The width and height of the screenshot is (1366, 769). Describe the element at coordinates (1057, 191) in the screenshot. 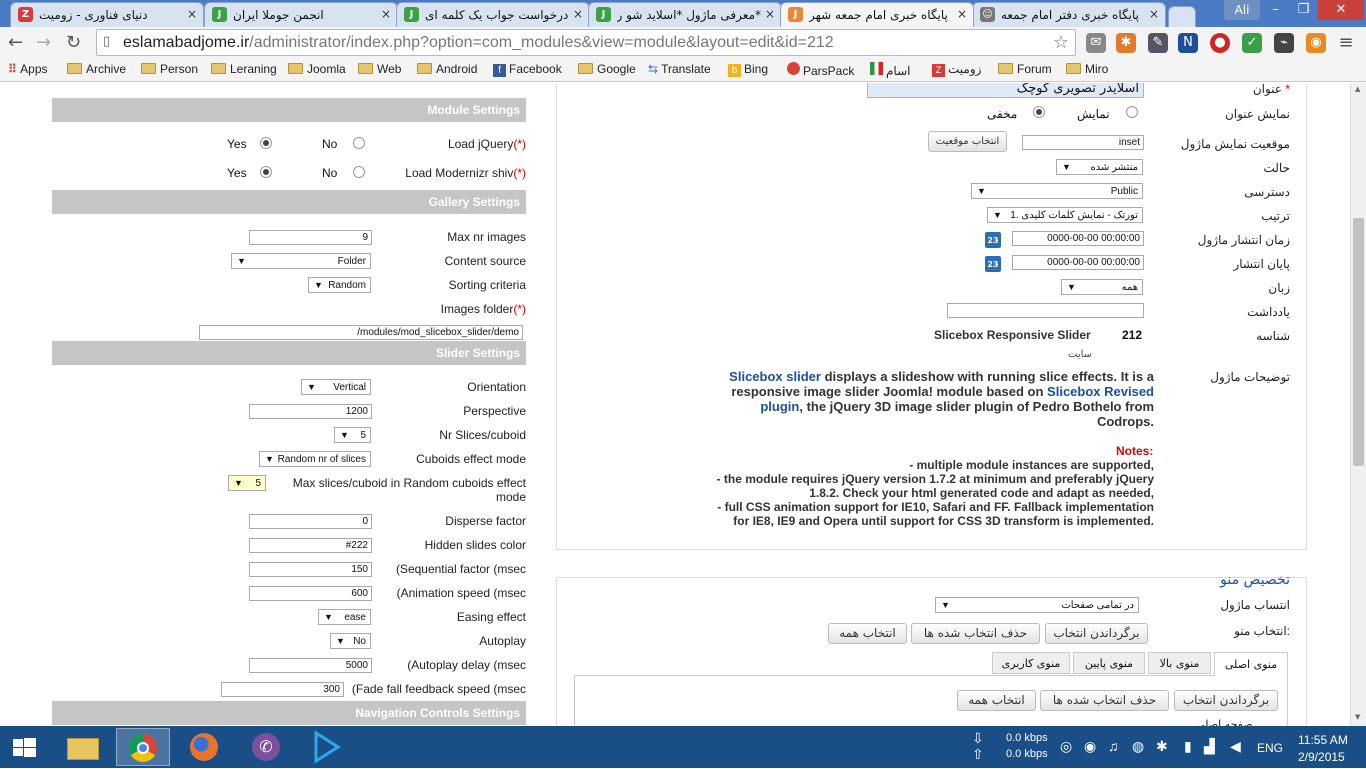

I see `access-select: ▼ Public` at that location.